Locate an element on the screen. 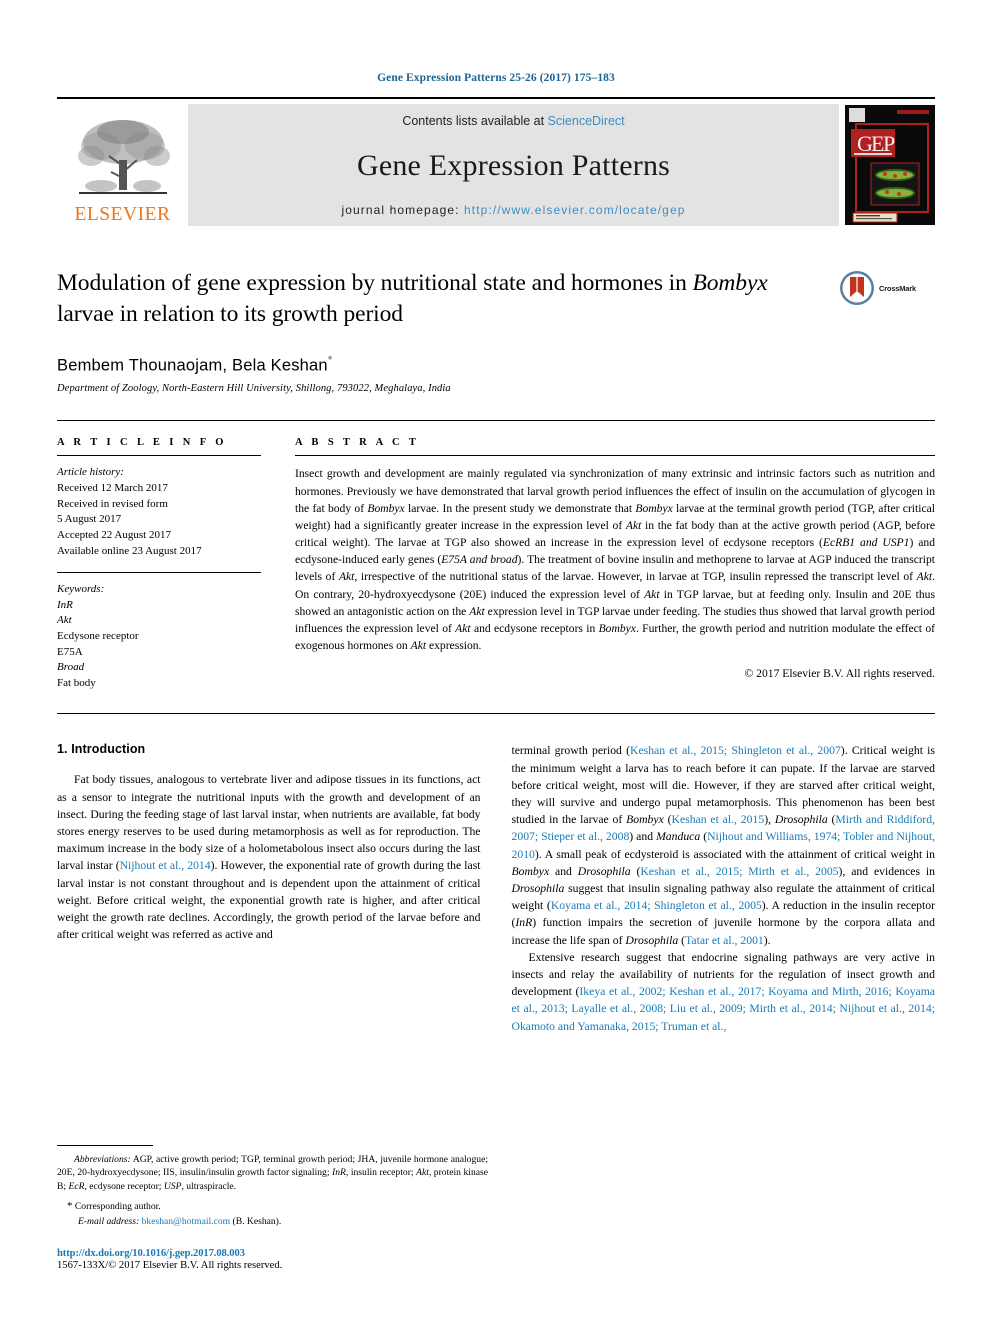 This screenshot has height=1323, width=992. abstract-rule is located at coordinates (615, 456).